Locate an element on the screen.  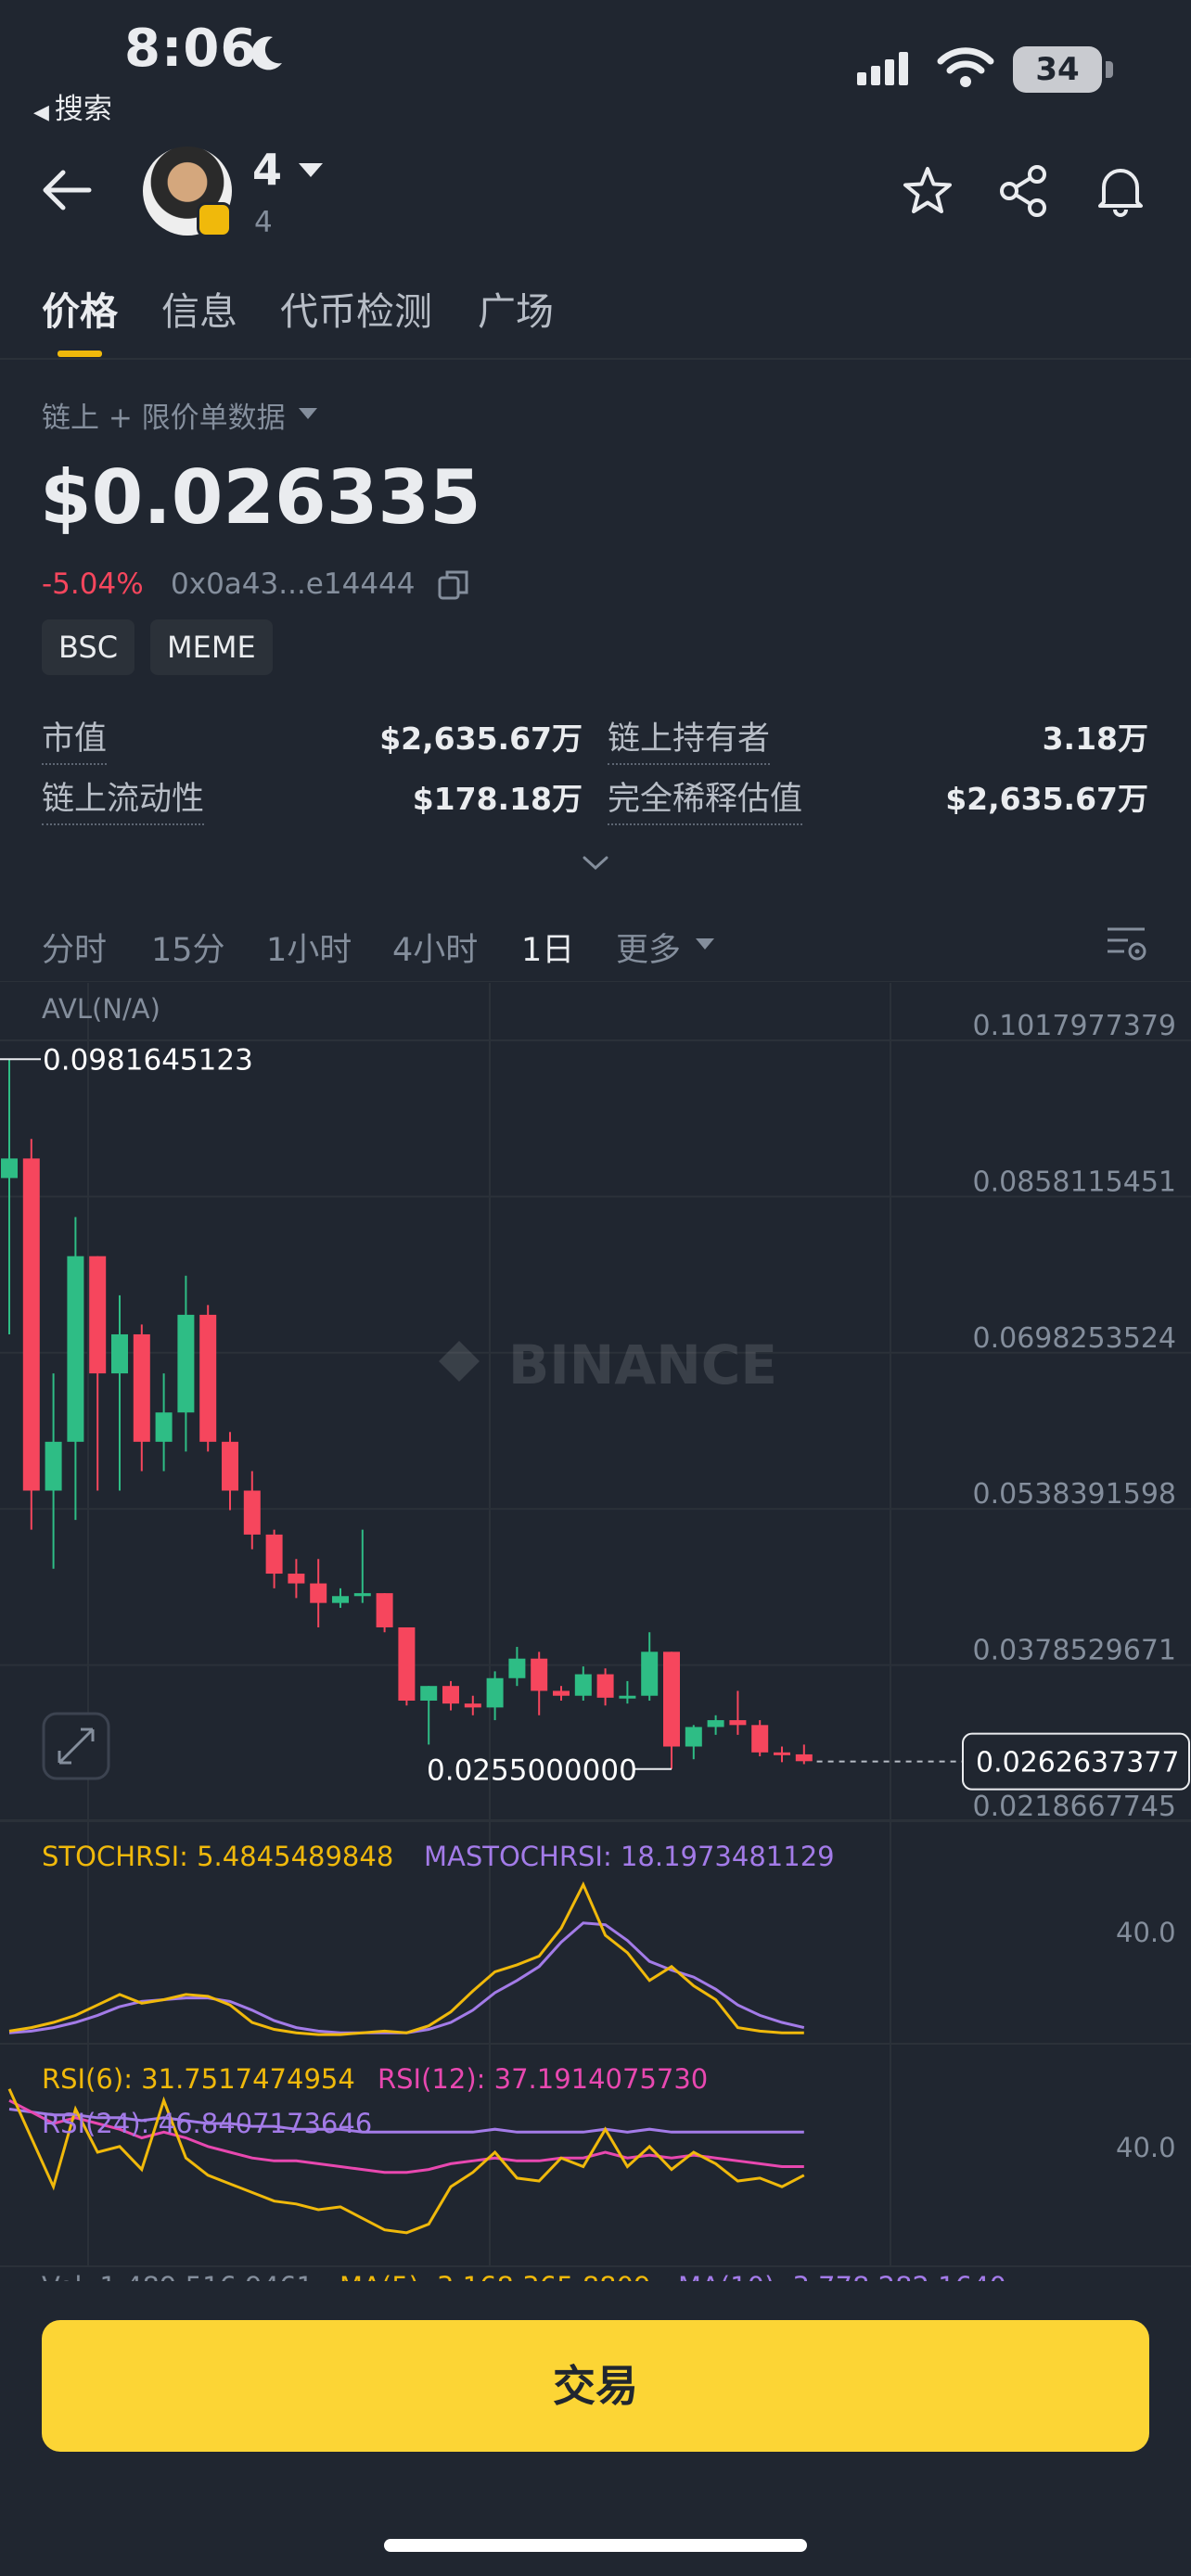
price-axis-label: 0.0698253524 is located at coordinates (1075, 1338).